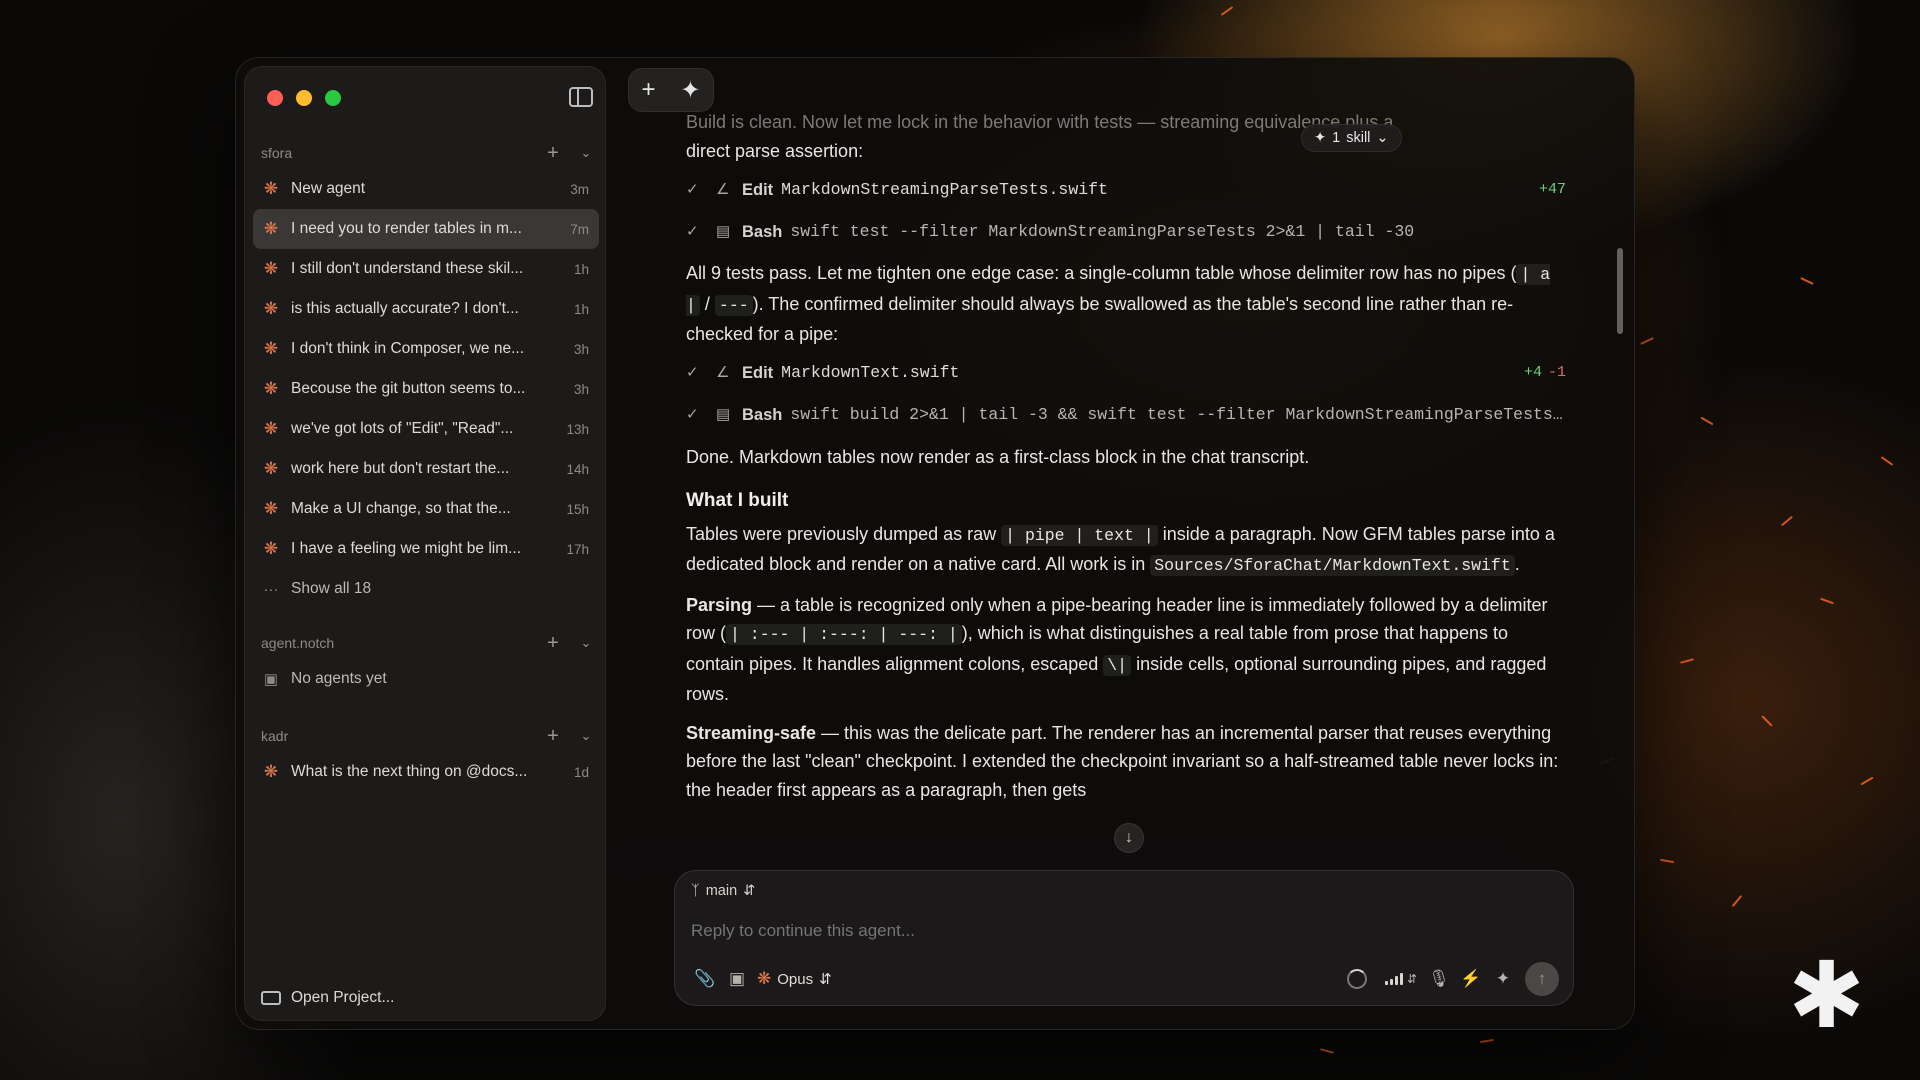 The height and width of the screenshot is (1080, 1920). Describe the element at coordinates (758, 189) in the screenshot. I see `tool-verb: Edit` at that location.